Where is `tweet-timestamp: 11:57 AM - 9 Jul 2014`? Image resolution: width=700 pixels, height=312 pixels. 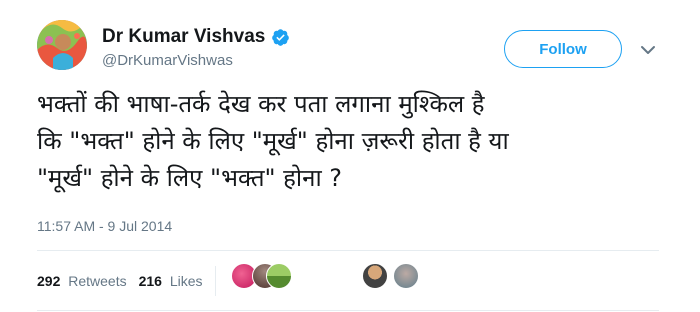
tweet-timestamp: 11:57 AM - 9 Jul 2014 is located at coordinates (104, 226).